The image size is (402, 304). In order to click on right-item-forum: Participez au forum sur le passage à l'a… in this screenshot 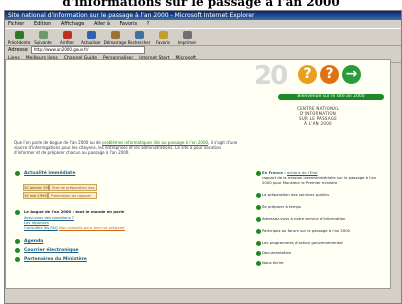, I will do `click(324, 230)`.